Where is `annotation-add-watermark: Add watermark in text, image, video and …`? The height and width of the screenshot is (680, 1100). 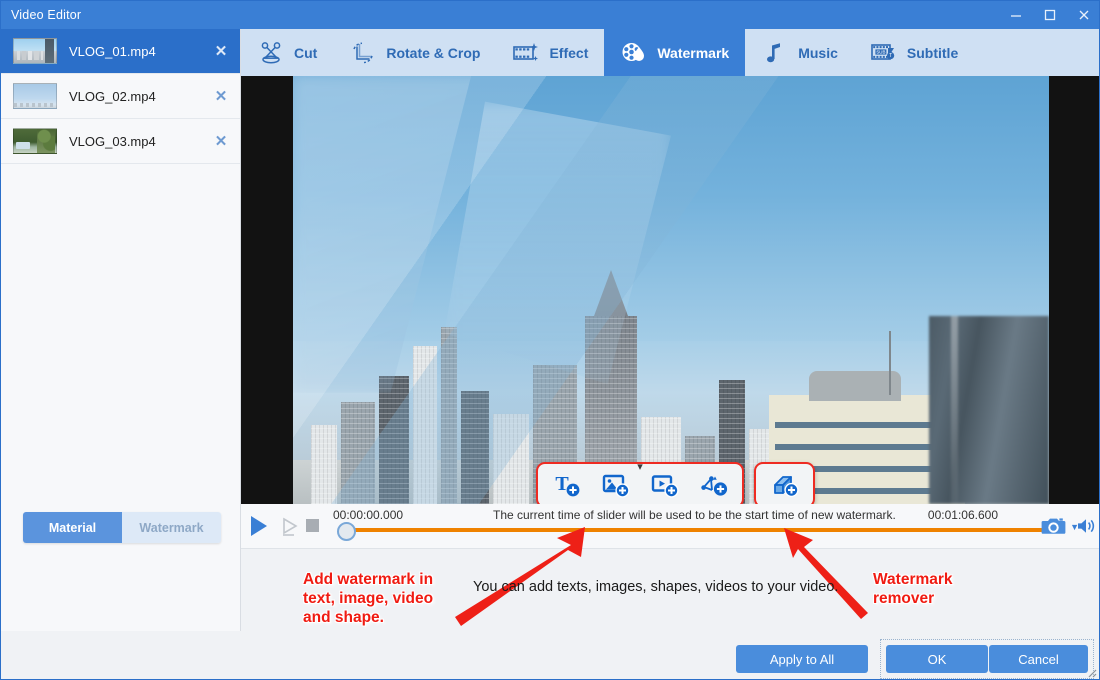
annotation-add-watermark: Add watermark in text, image, video and … is located at coordinates (368, 598).